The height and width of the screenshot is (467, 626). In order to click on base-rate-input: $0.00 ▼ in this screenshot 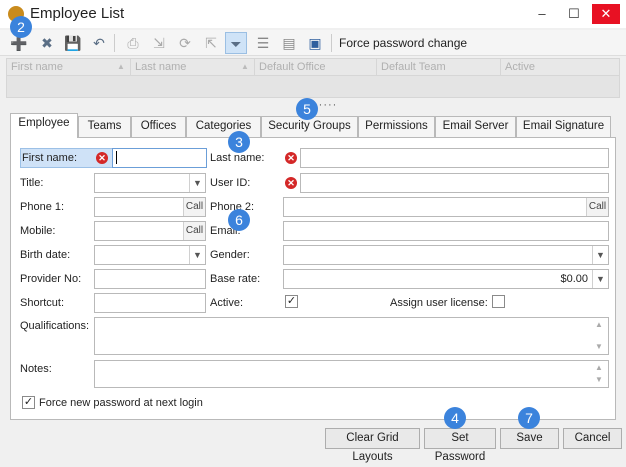, I will do `click(446, 279)`.